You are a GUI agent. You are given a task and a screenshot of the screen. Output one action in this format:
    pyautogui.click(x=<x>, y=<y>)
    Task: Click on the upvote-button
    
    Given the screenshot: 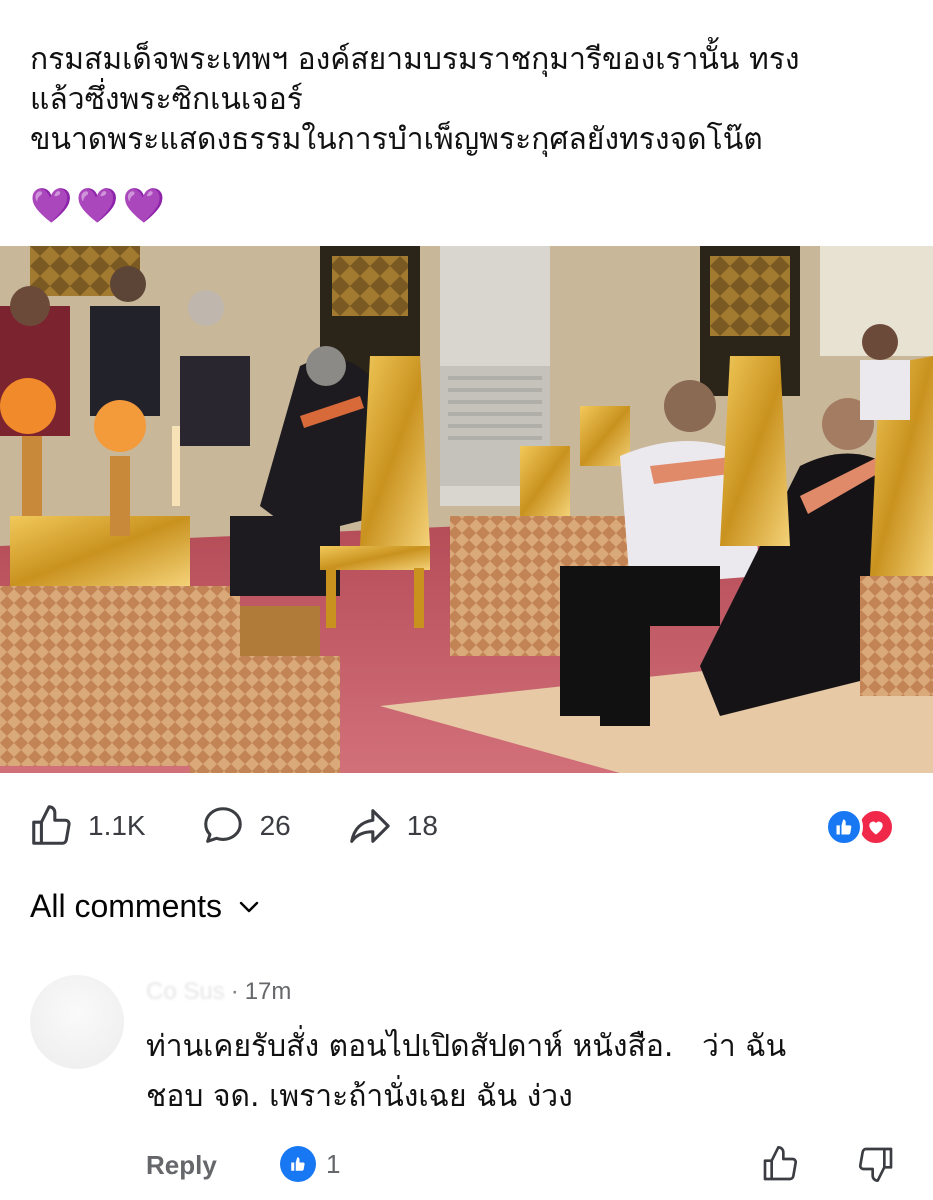 What is the action you would take?
    pyautogui.click(x=780, y=1166)
    